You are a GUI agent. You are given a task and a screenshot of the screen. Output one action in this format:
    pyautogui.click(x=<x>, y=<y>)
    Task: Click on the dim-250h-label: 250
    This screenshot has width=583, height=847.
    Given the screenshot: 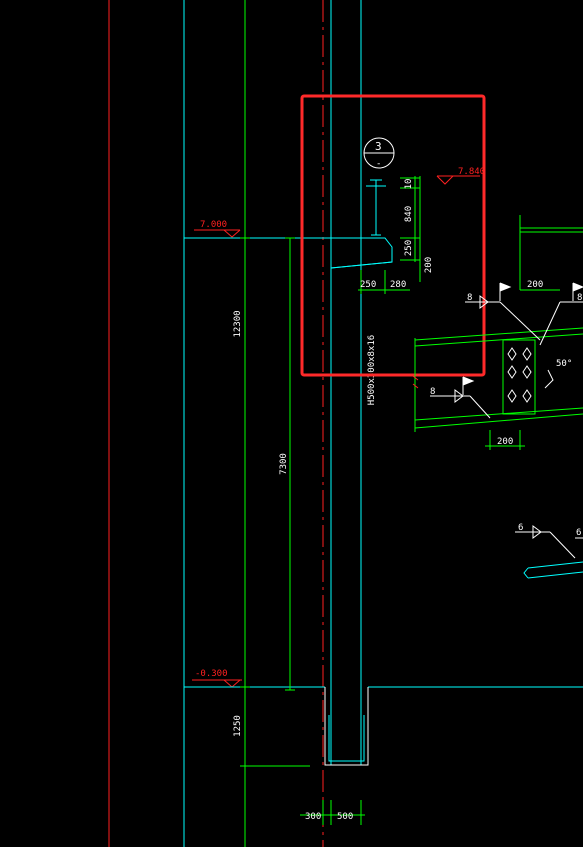 What is the action you would take?
    pyautogui.click(x=368, y=285)
    